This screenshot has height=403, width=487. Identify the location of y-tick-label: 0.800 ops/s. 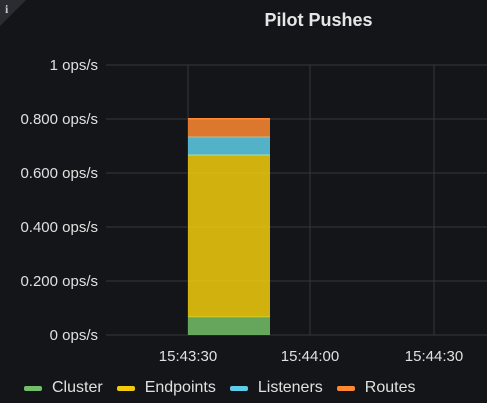
(59, 119).